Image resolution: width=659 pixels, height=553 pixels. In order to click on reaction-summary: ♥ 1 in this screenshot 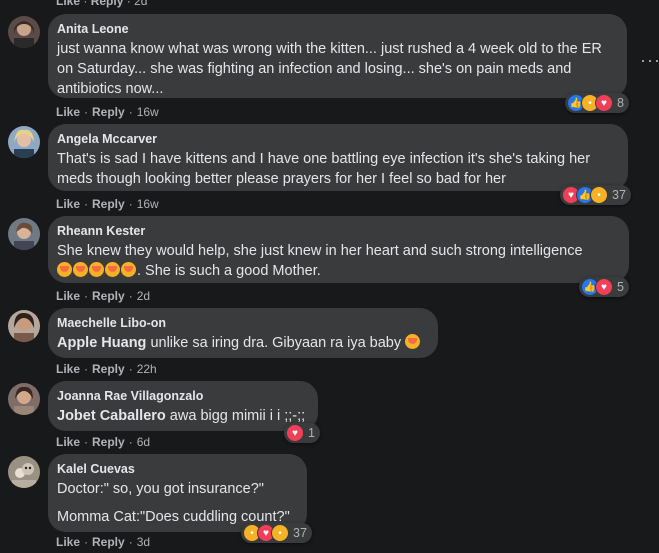, I will do `click(302, 433)`.